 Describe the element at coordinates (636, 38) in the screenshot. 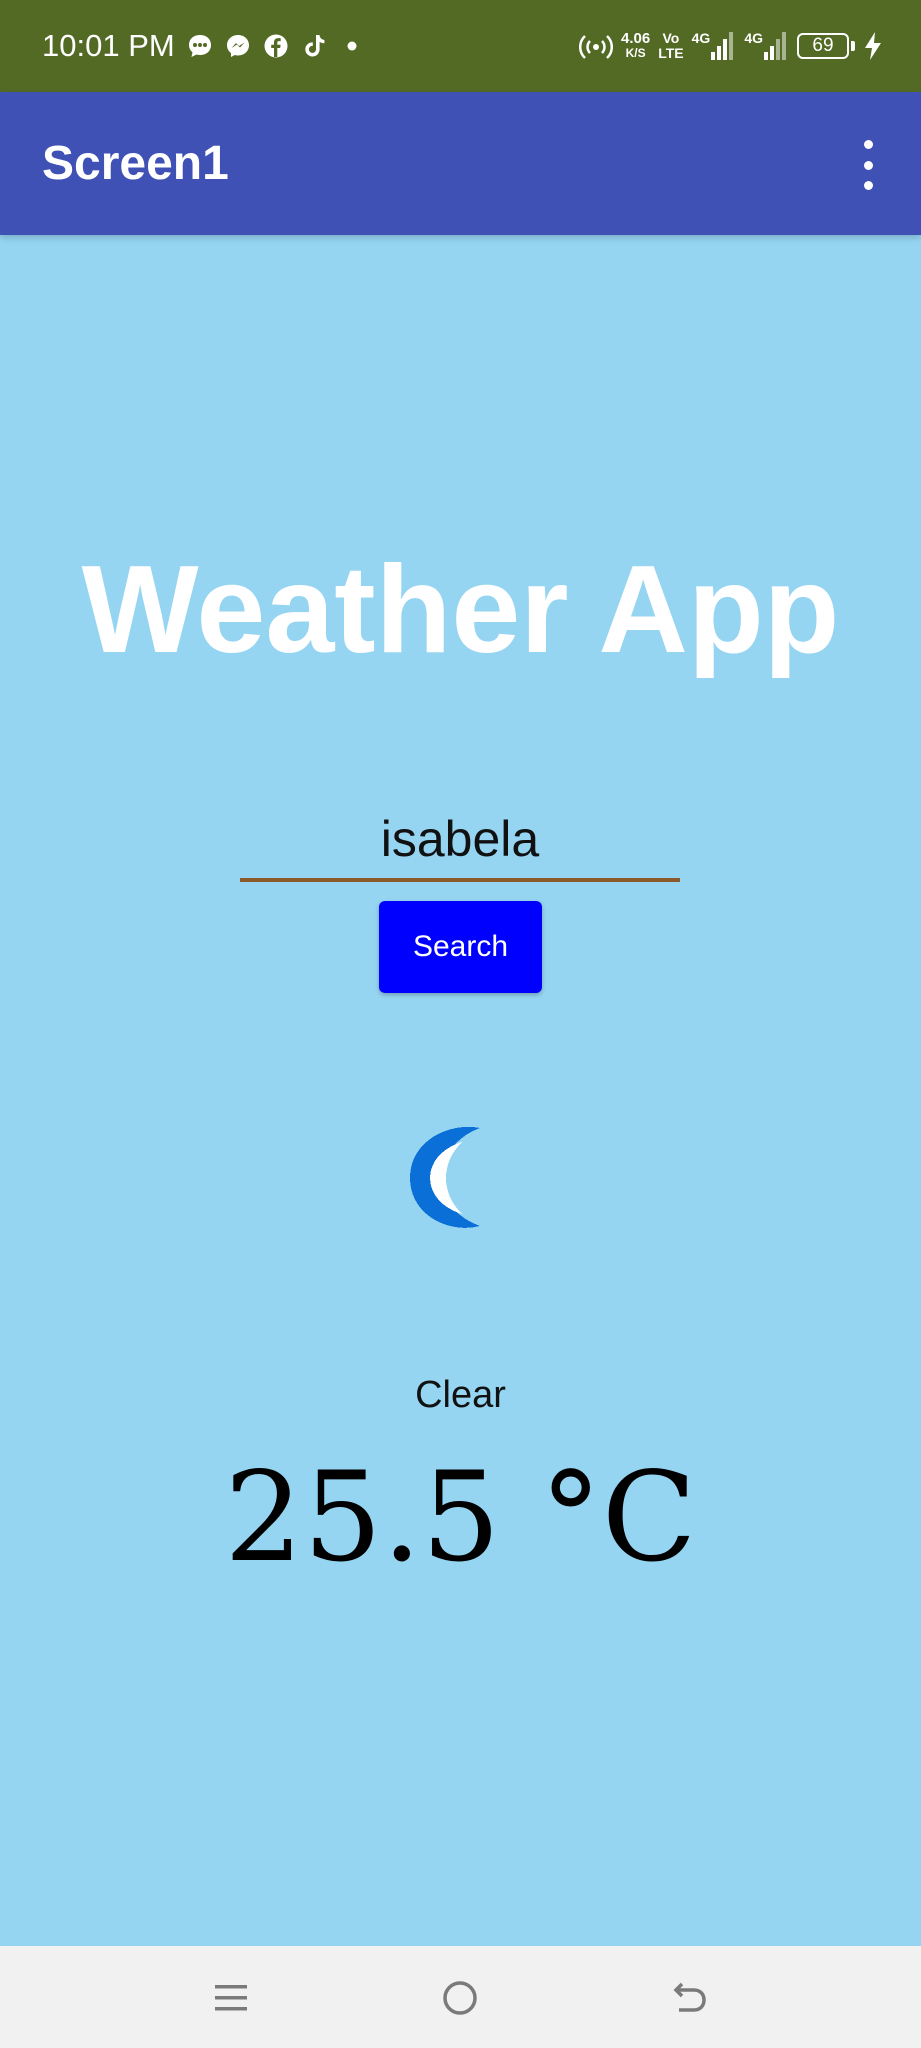

I see `net-speed-value: 4.06` at that location.